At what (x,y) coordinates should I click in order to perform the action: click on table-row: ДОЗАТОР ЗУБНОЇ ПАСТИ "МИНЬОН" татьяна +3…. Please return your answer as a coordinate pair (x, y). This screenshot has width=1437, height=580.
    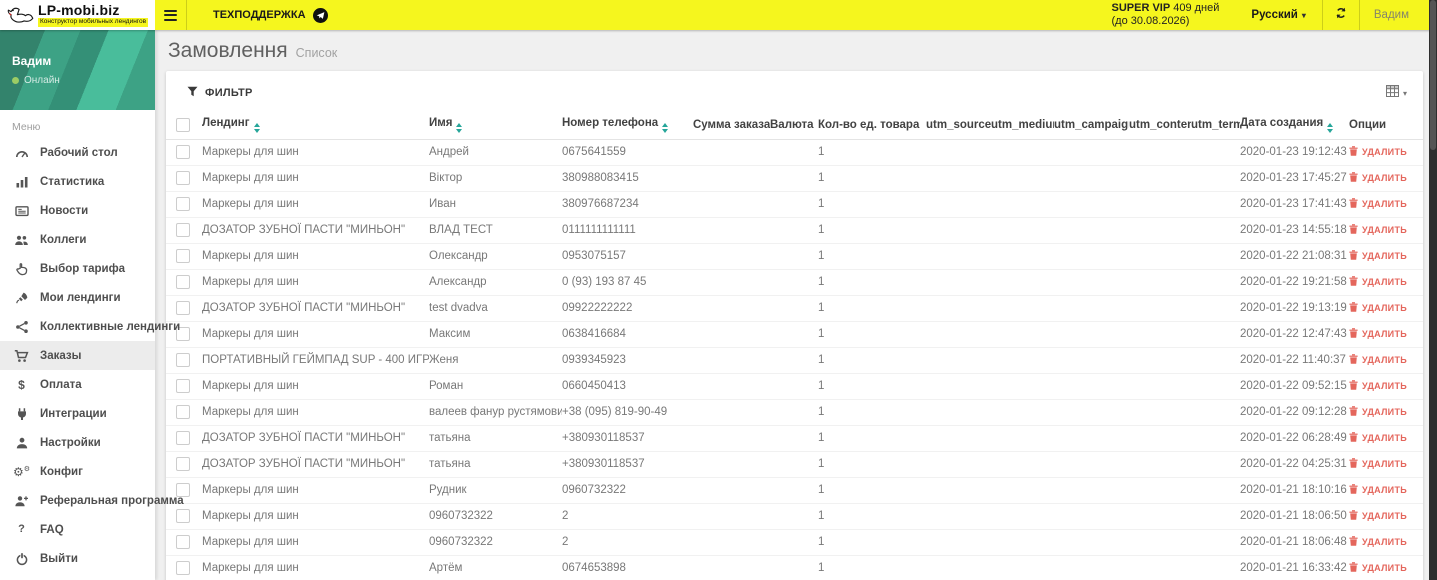
    Looking at the image, I should click on (794, 437).